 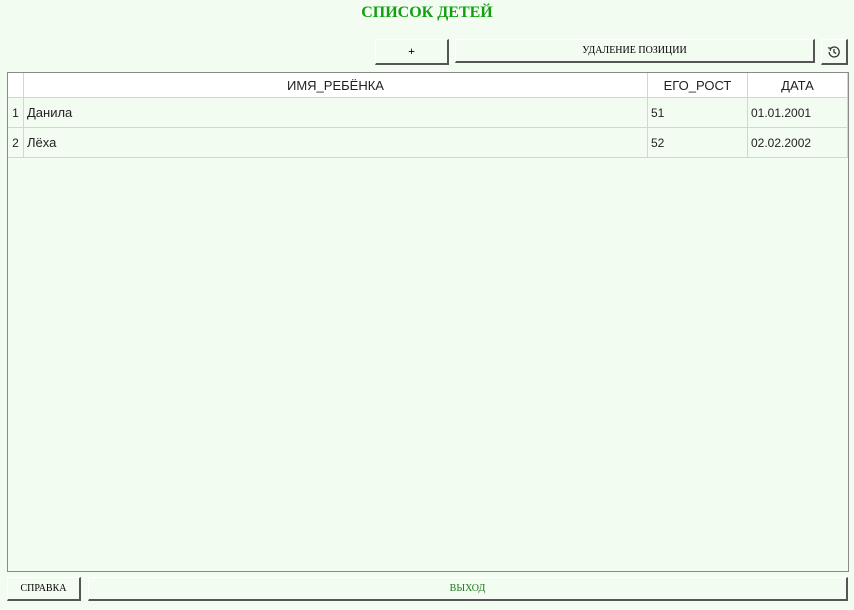 What do you see at coordinates (336, 143) in the screenshot?
I see `table-cell-name: Лёха` at bounding box center [336, 143].